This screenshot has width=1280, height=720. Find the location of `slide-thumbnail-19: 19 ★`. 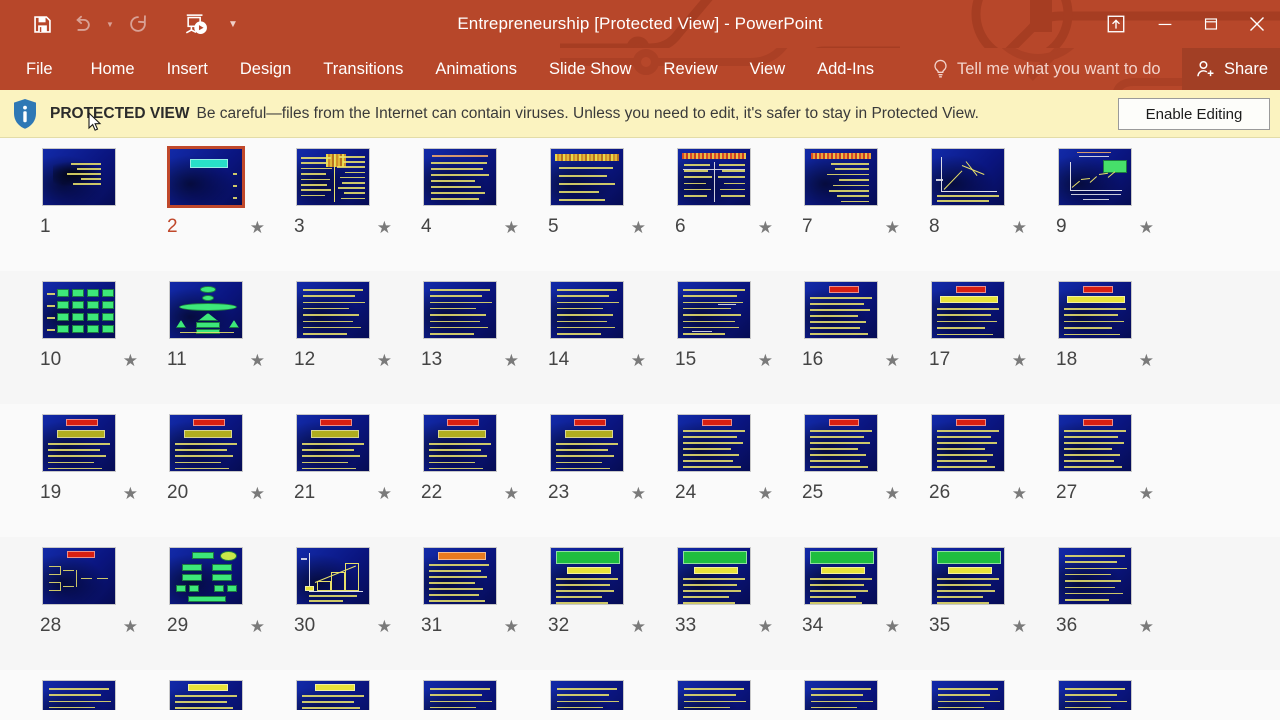

slide-thumbnail-19: 19 ★ is located at coordinates (97, 454).